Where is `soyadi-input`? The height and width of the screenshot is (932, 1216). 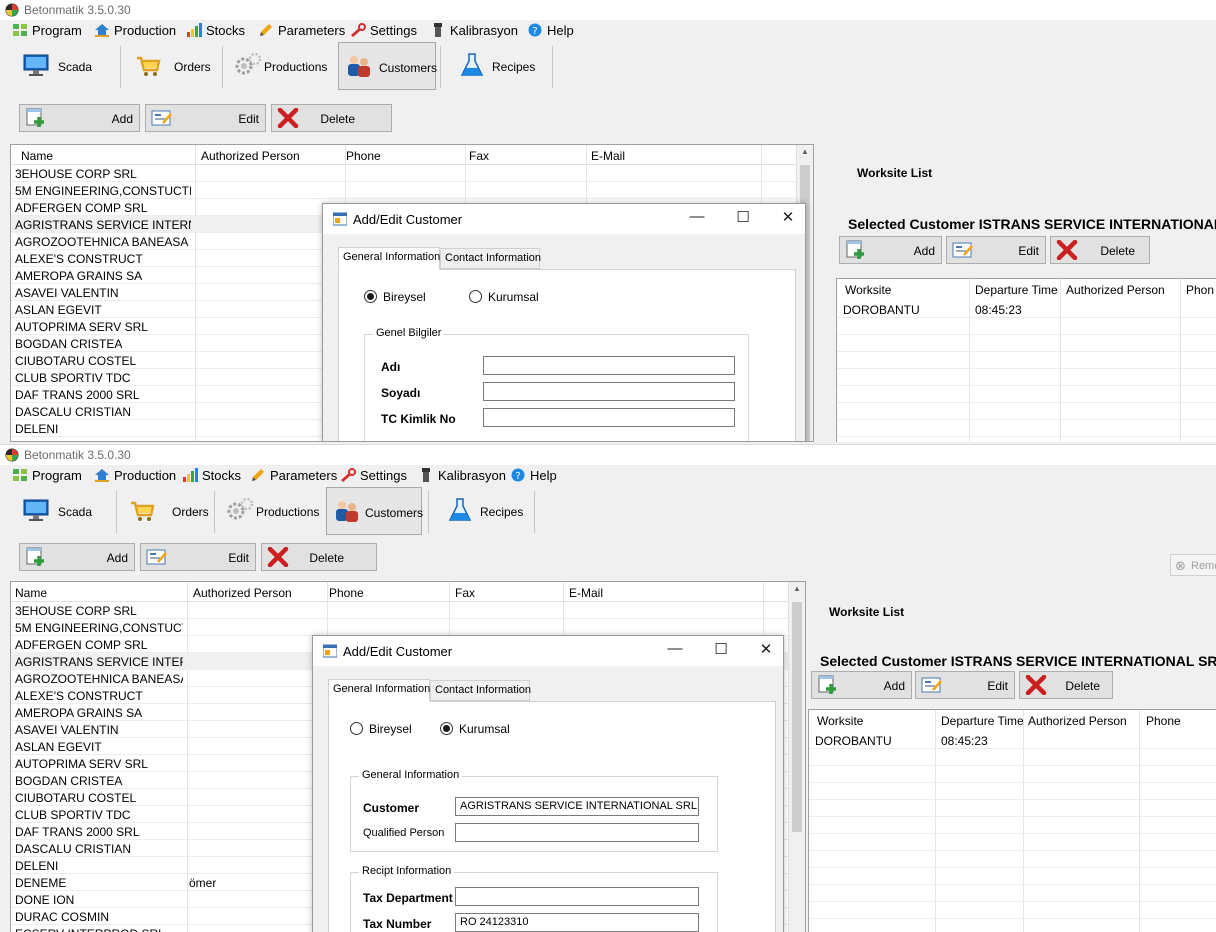
soyadi-input is located at coordinates (609, 391).